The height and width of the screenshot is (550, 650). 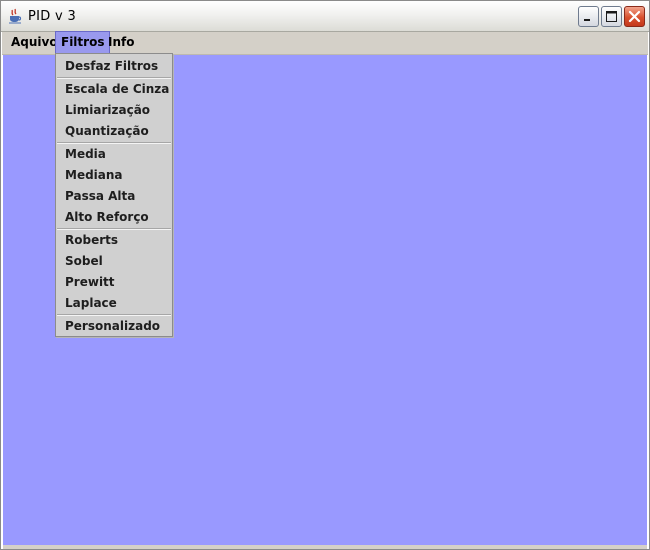 I want to click on menu-item-media: Media, so click(x=114, y=154).